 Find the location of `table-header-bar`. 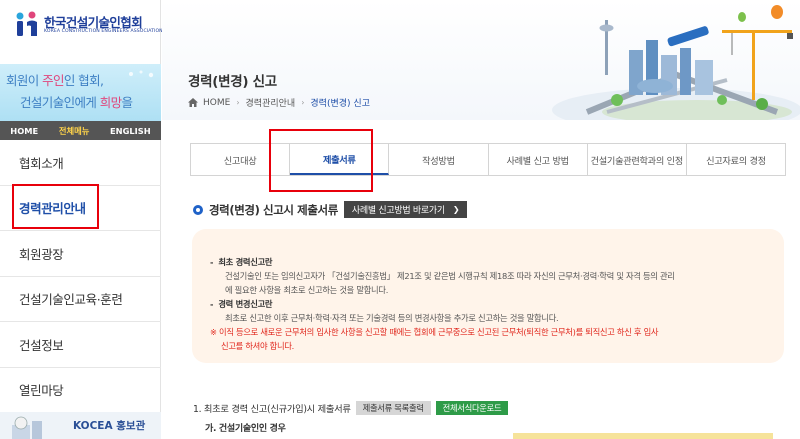

table-header-bar is located at coordinates (643, 436).